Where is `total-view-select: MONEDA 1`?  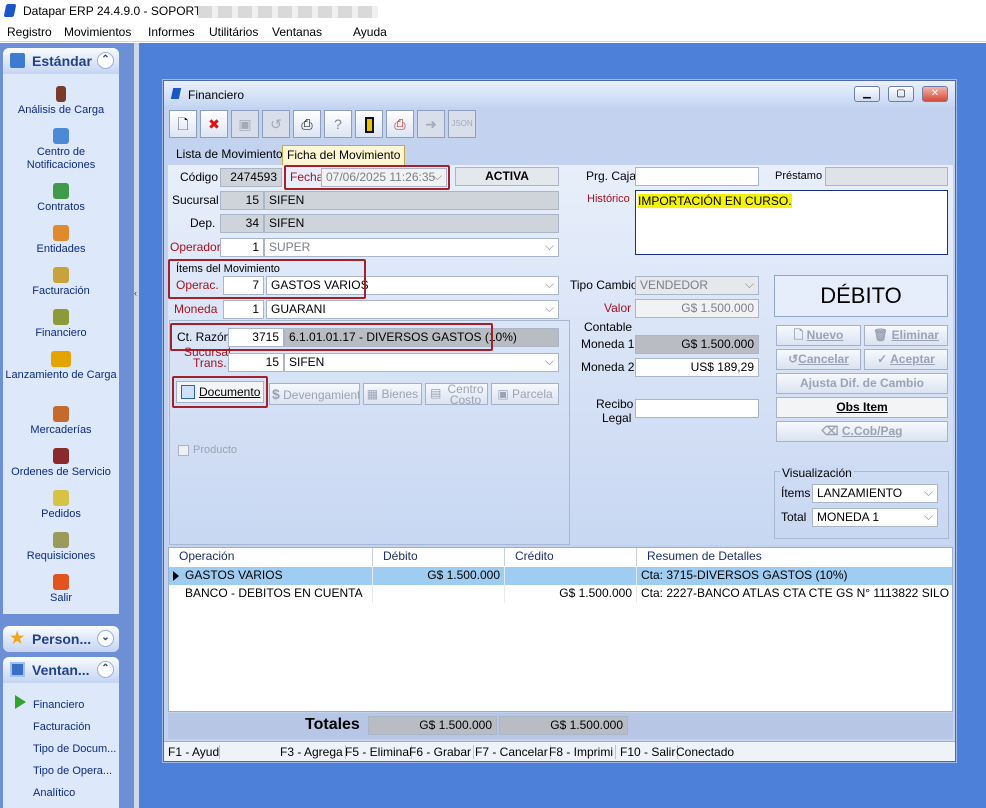 total-view-select: MONEDA 1 is located at coordinates (875, 517).